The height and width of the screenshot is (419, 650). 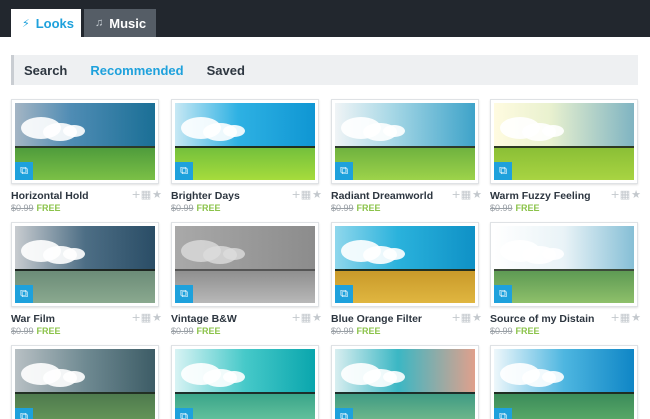 I want to click on look-title: Horizontal Hold, so click(x=50, y=196).